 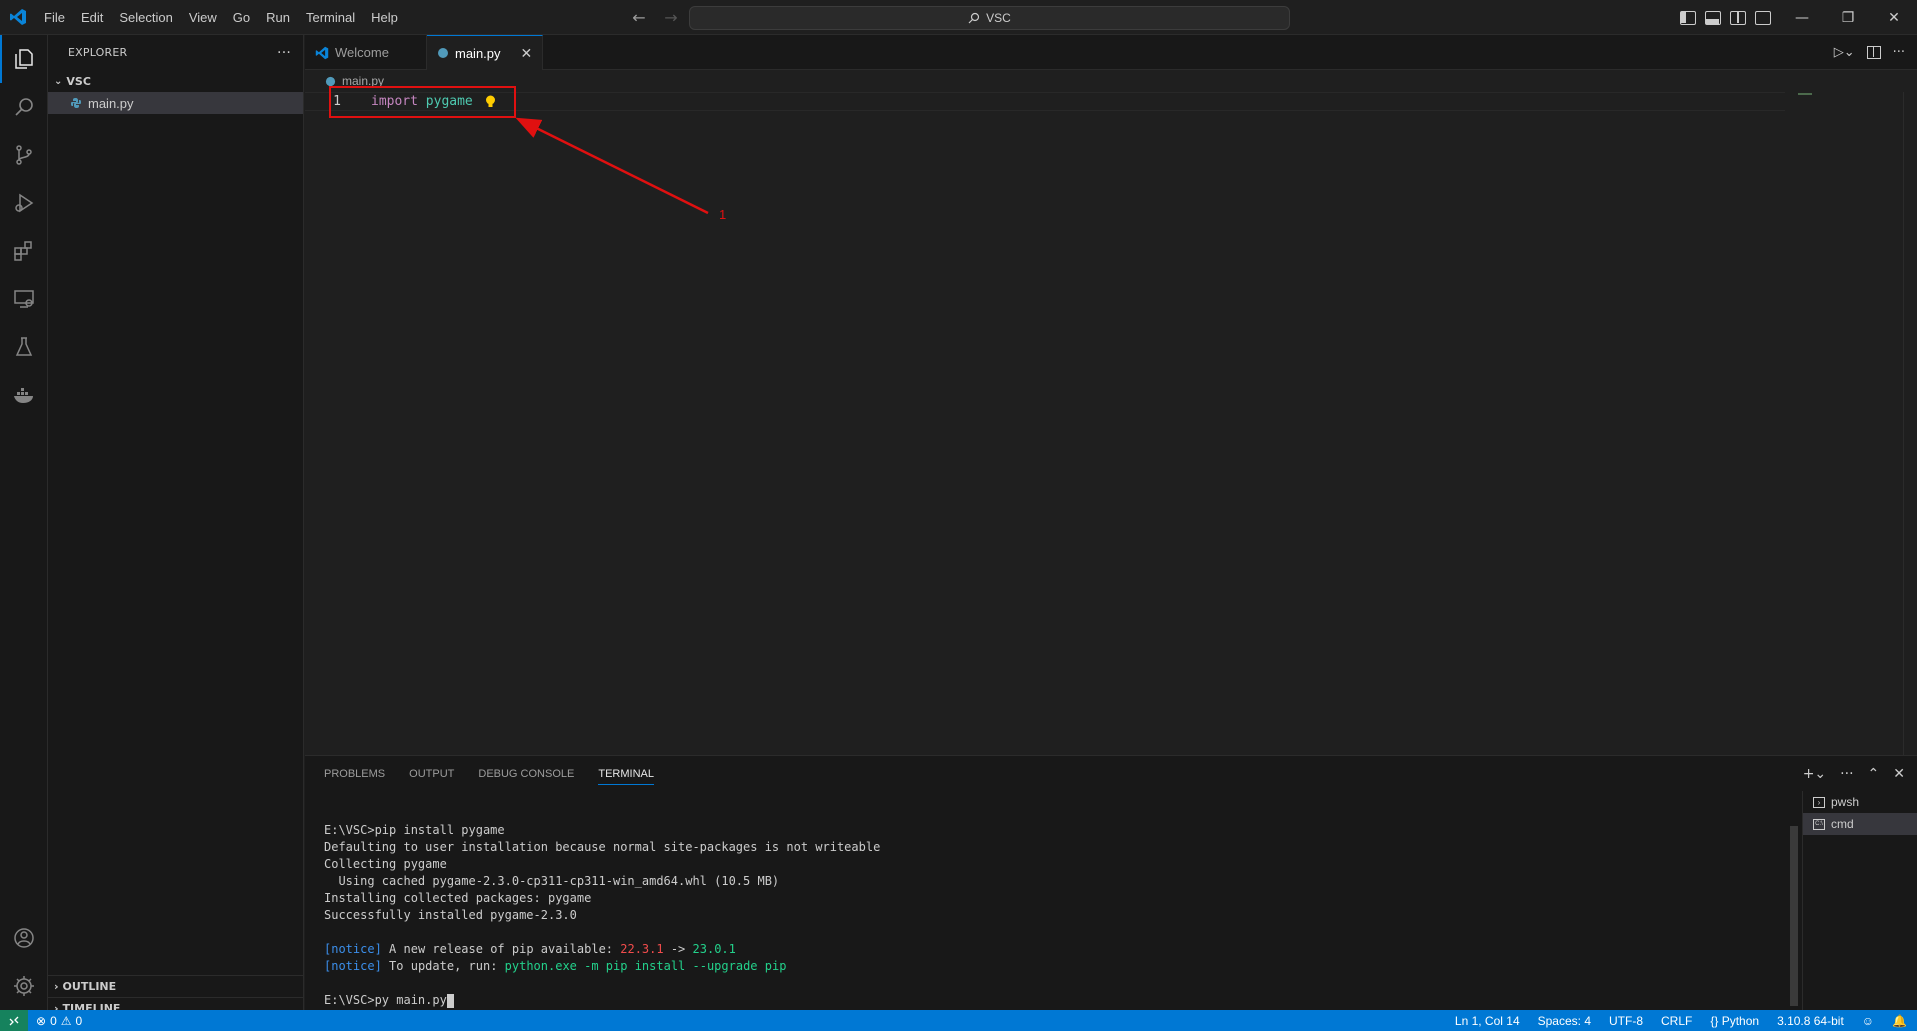 What do you see at coordinates (278, 17) in the screenshot?
I see `menu-run: Run` at bounding box center [278, 17].